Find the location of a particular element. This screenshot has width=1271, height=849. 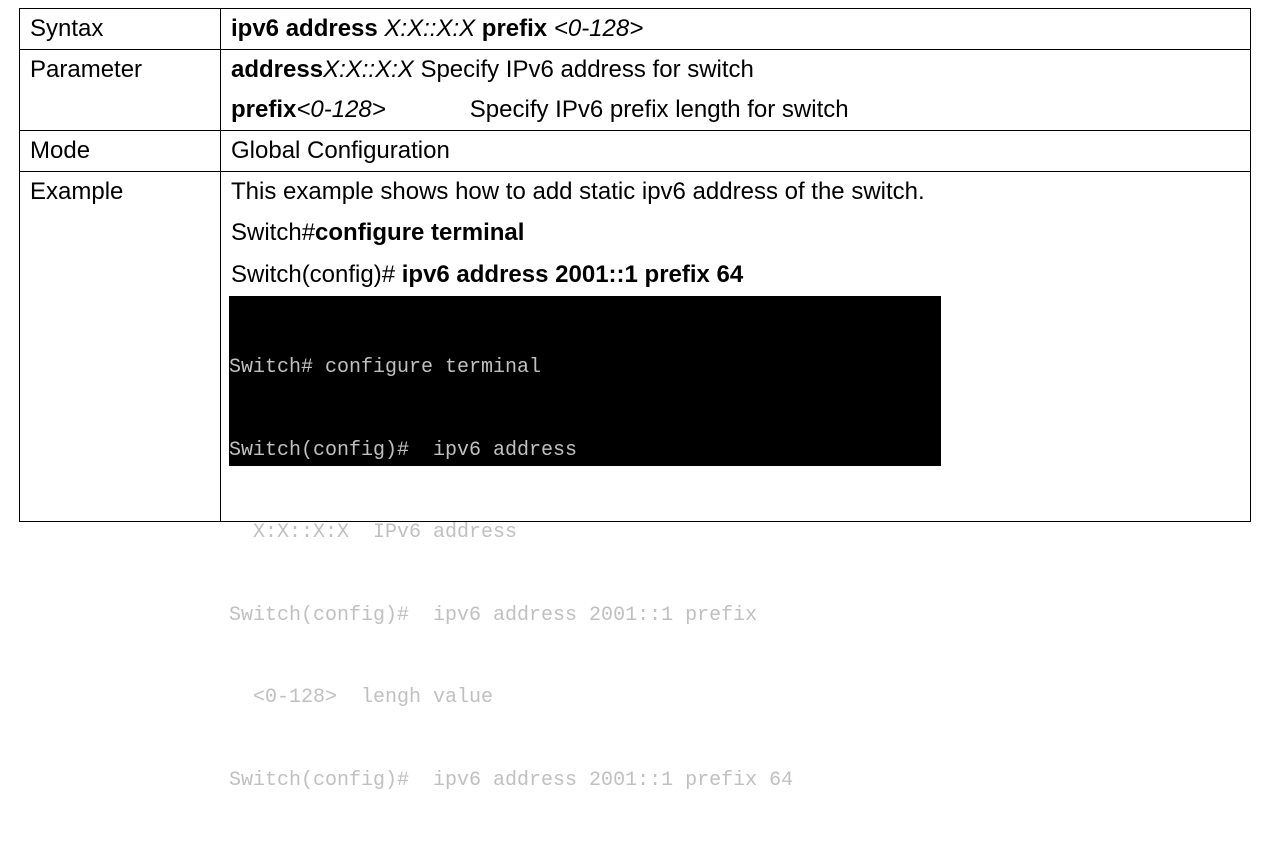

terminal-line: <0-128> lengh value is located at coordinates (361, 697).